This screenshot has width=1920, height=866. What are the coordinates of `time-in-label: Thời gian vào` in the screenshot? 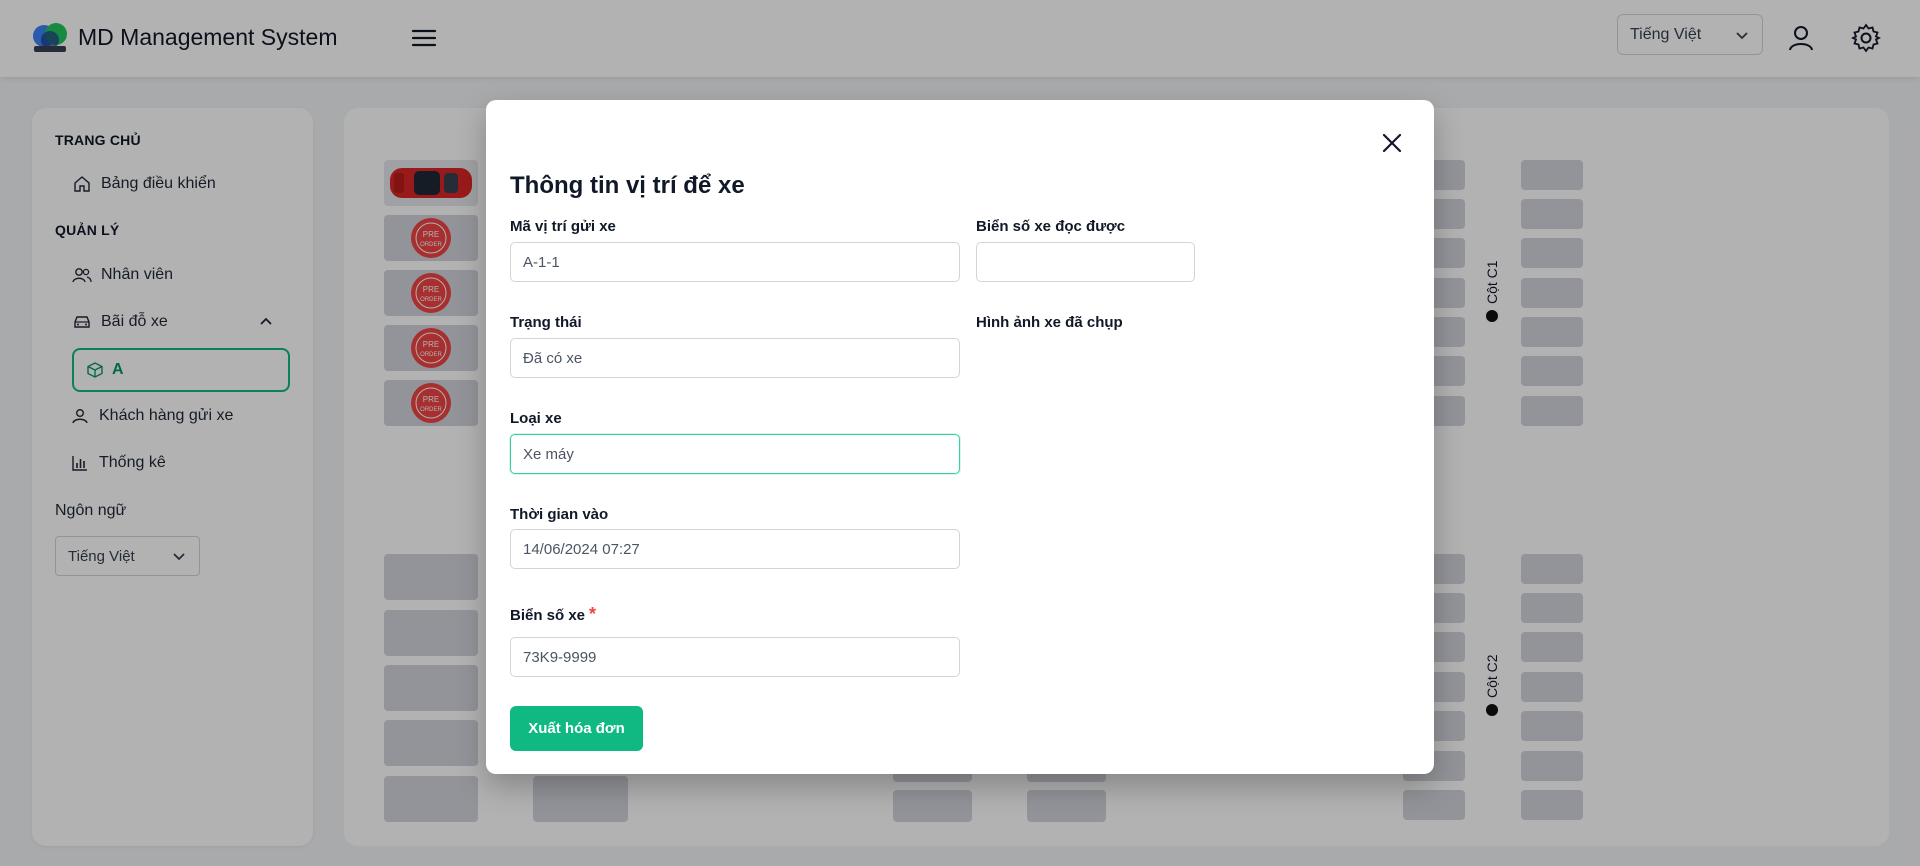 It's located at (559, 514).